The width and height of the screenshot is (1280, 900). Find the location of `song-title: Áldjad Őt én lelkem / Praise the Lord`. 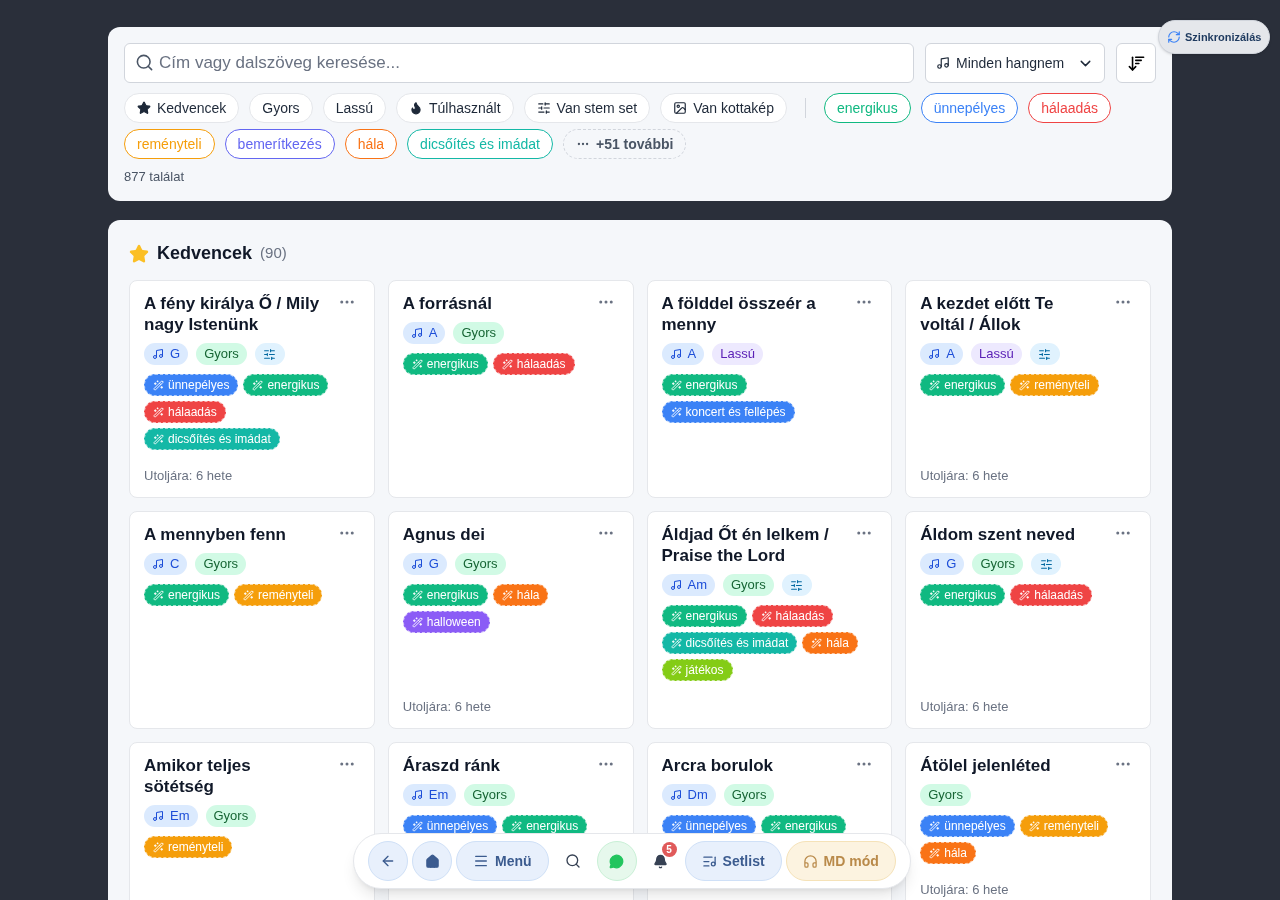

song-title: Áldjad Őt én lelkem / Praise the Lord is located at coordinates (745, 545).